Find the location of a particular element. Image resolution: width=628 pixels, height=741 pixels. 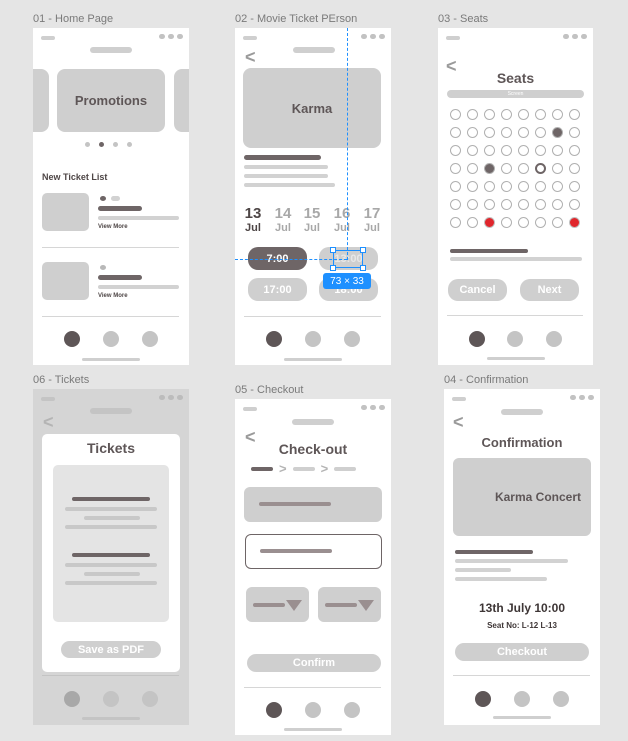

carousel-prev-card is located at coordinates (41, 100).